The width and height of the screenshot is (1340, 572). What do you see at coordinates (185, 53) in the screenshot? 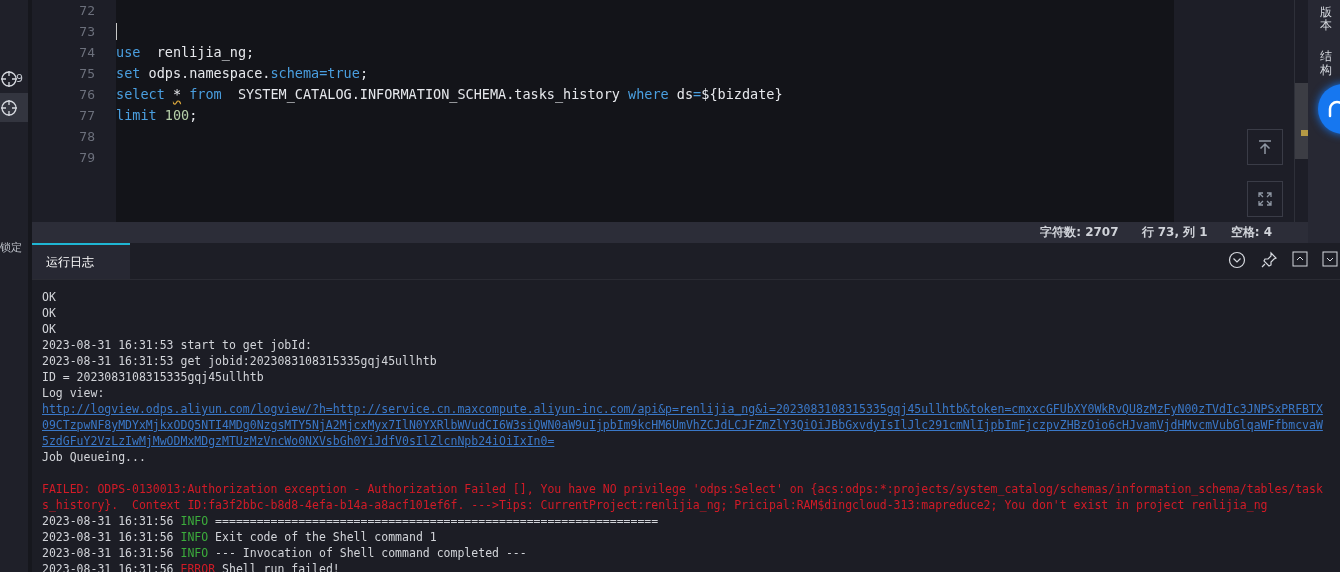
I see `code-line: use renlijia_ng;` at bounding box center [185, 53].